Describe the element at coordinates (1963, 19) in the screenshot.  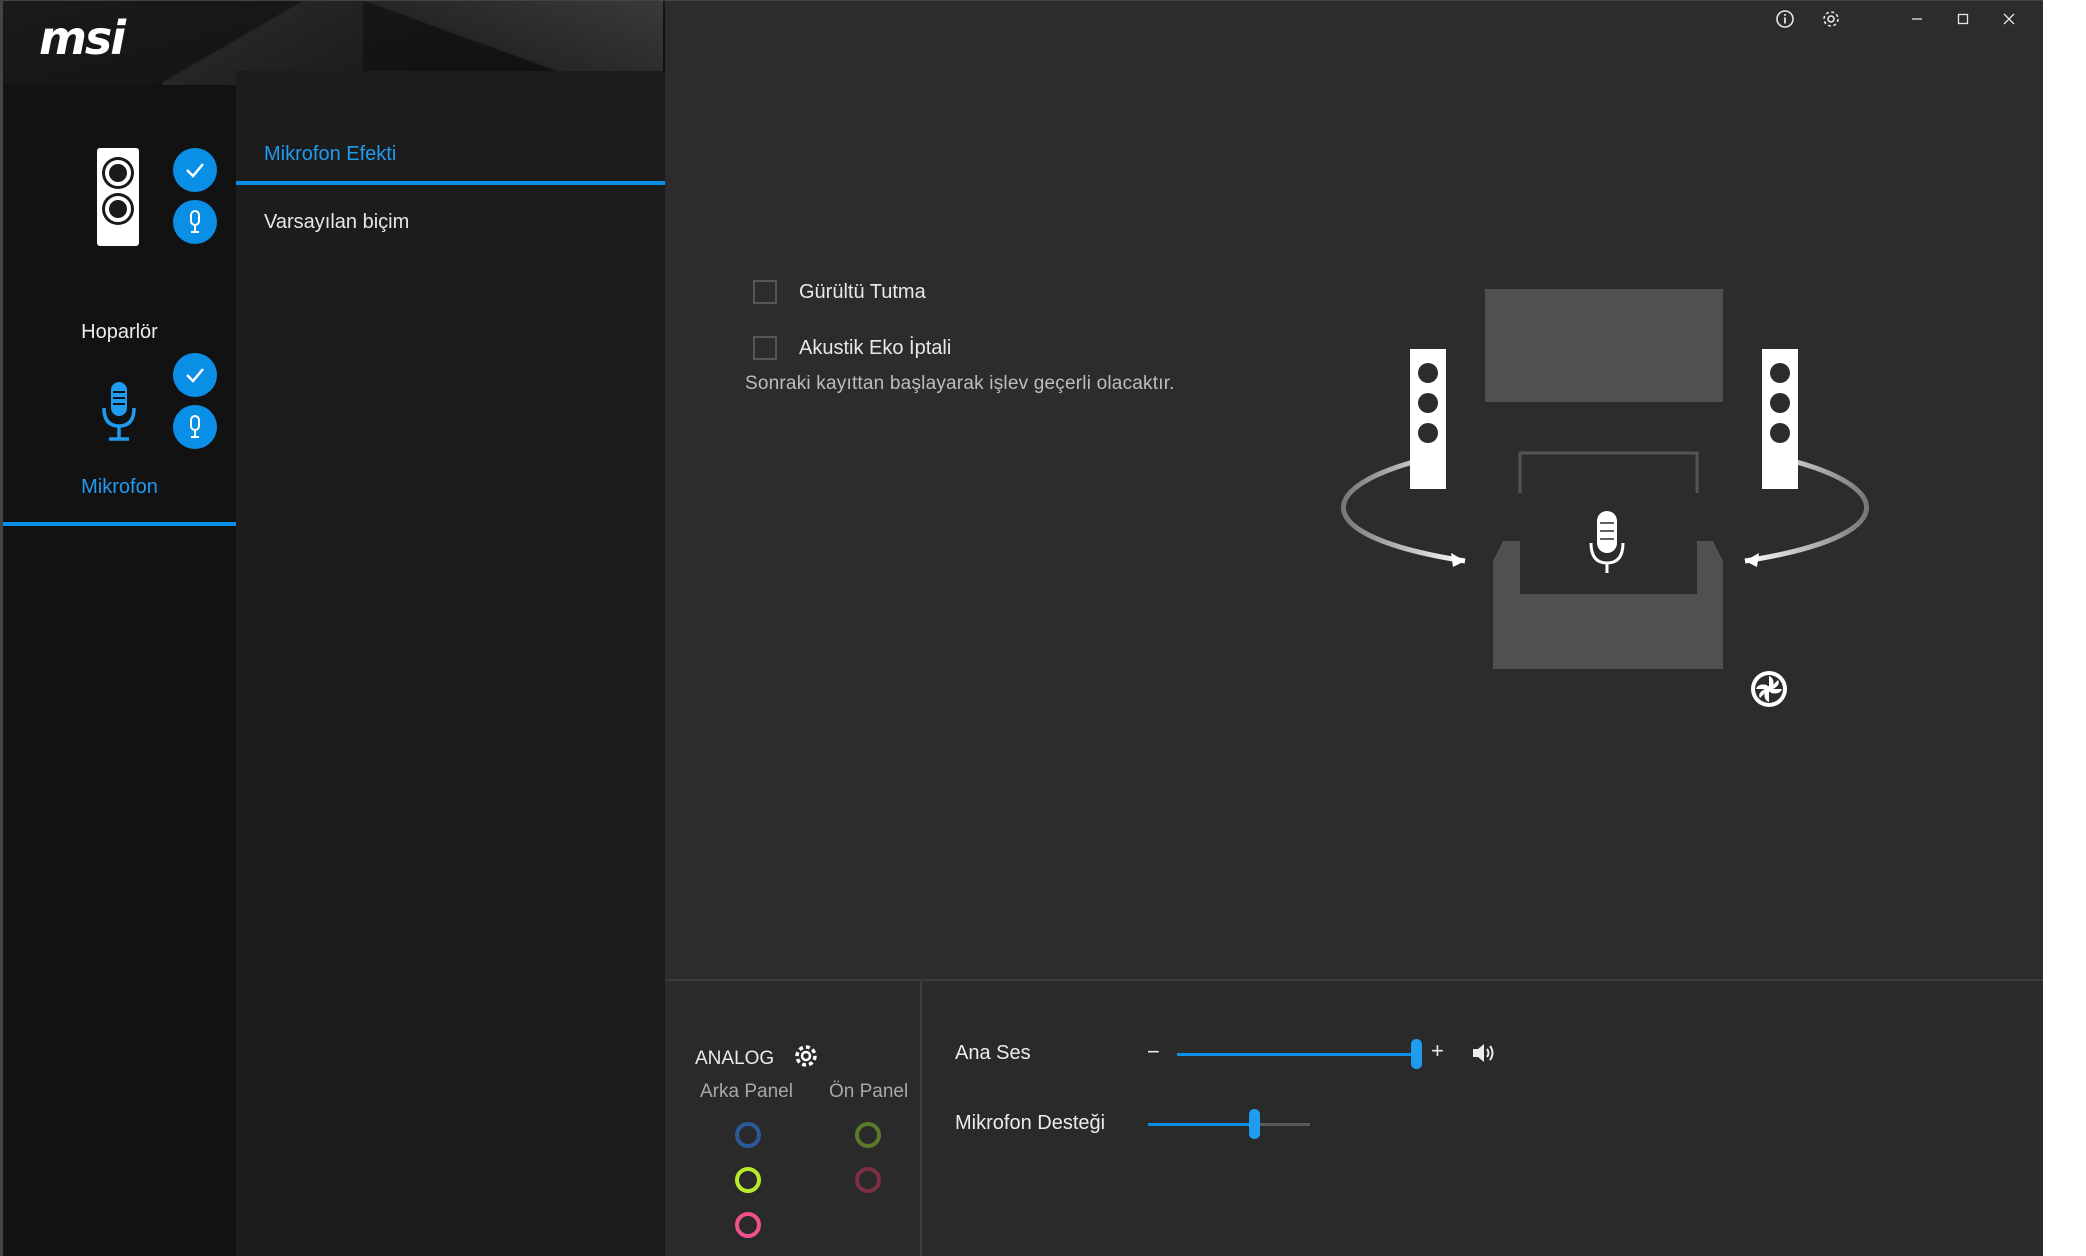
I see `maximize-icon` at that location.